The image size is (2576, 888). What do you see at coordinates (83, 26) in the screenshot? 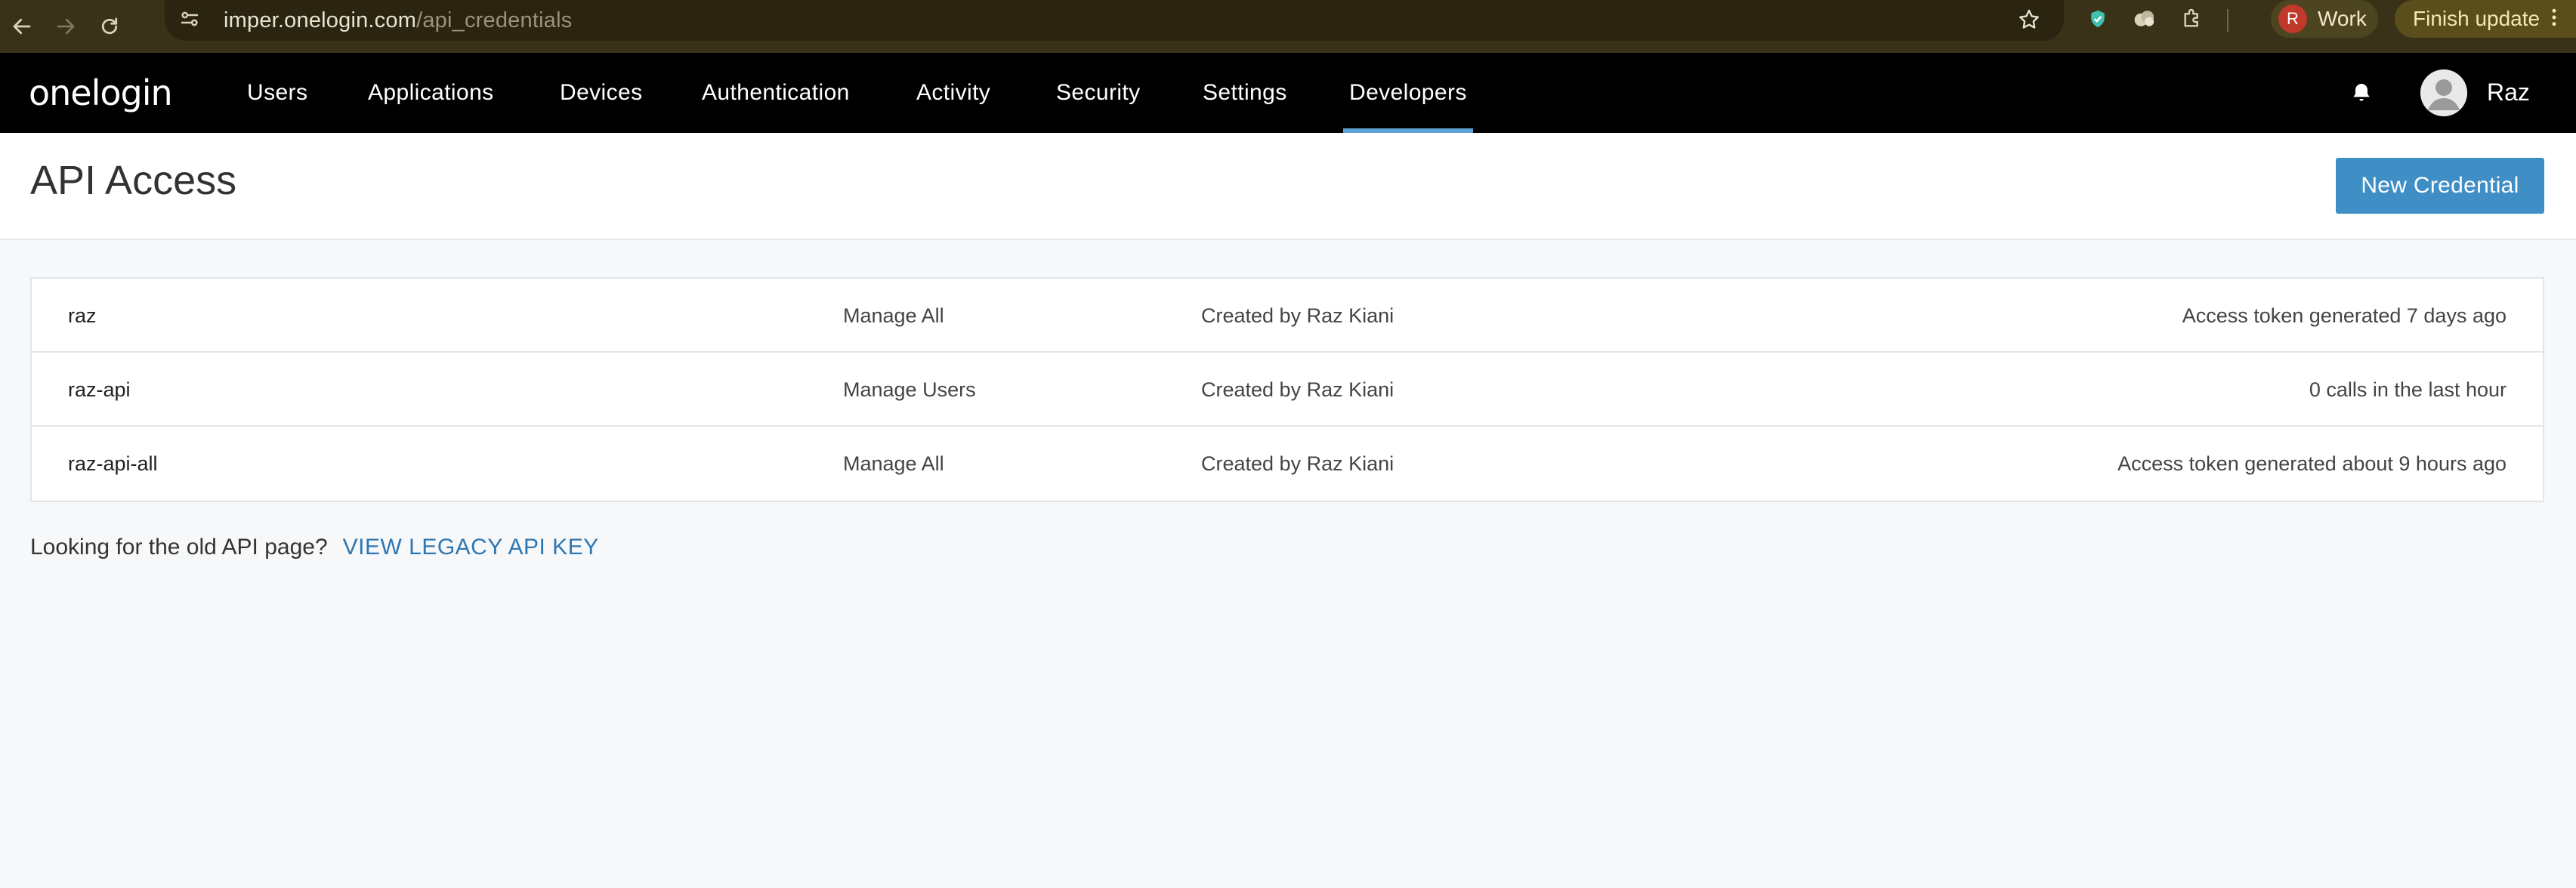
I see `browser-nav-buttons` at bounding box center [83, 26].